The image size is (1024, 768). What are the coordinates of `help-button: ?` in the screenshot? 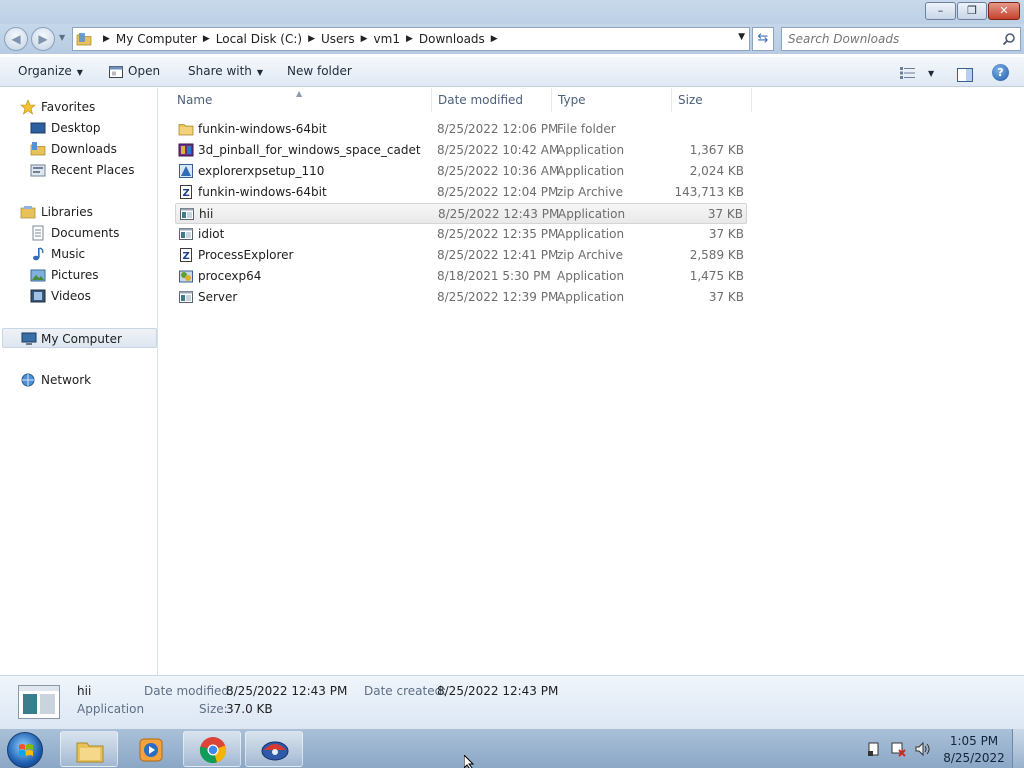 It's located at (1000, 72).